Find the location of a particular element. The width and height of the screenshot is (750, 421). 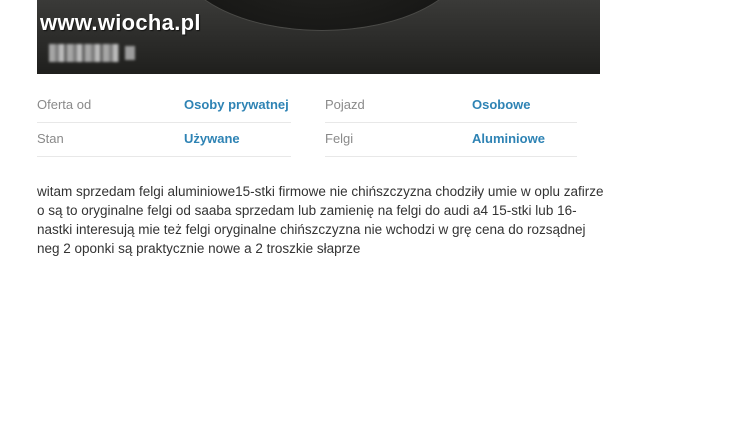

wheel-image is located at coordinates (322, 15).